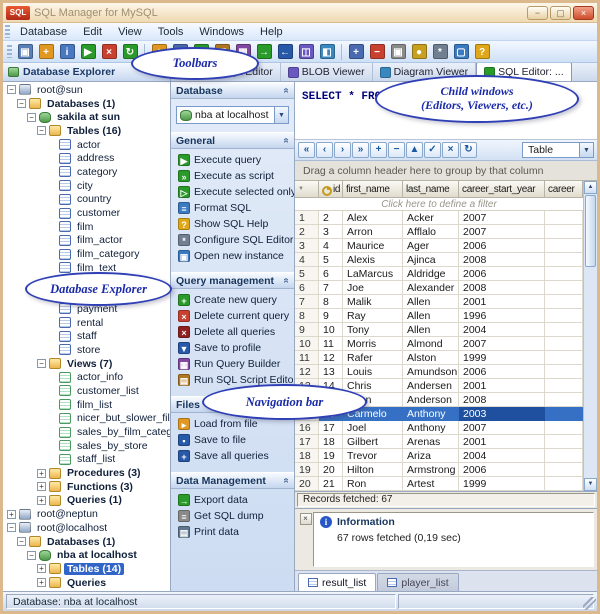 The image size is (600, 614). I want to click on cell-row-number: 8, so click(307, 316).